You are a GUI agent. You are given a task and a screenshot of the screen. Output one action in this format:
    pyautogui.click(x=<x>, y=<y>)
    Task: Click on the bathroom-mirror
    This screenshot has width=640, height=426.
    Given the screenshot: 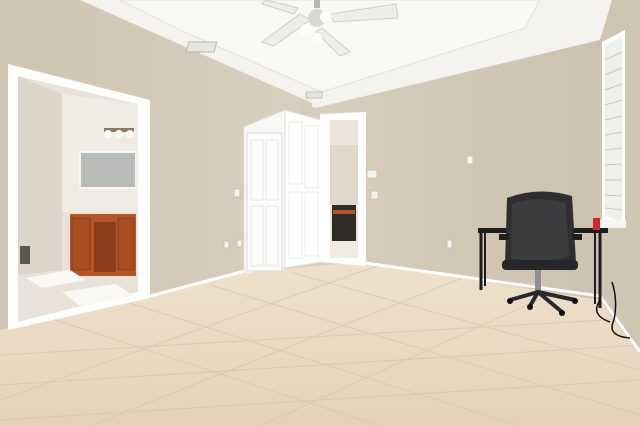 What is the action you would take?
    pyautogui.click(x=108, y=170)
    